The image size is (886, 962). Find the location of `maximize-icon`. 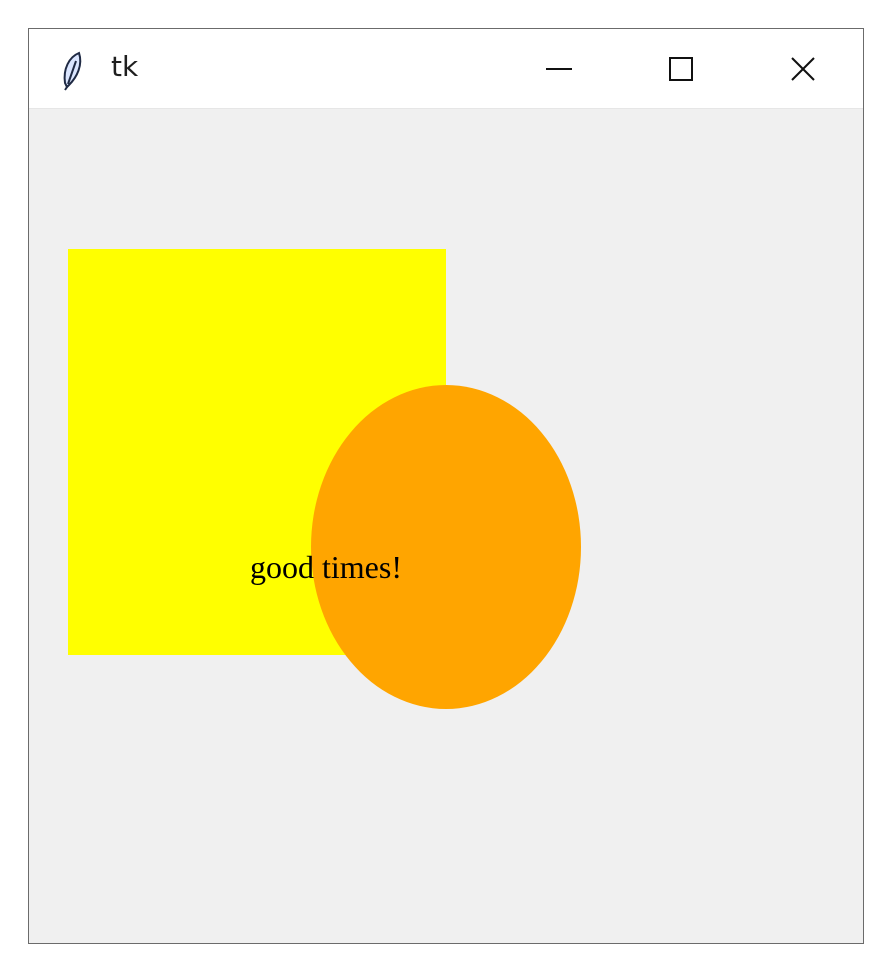

maximize-icon is located at coordinates (681, 69).